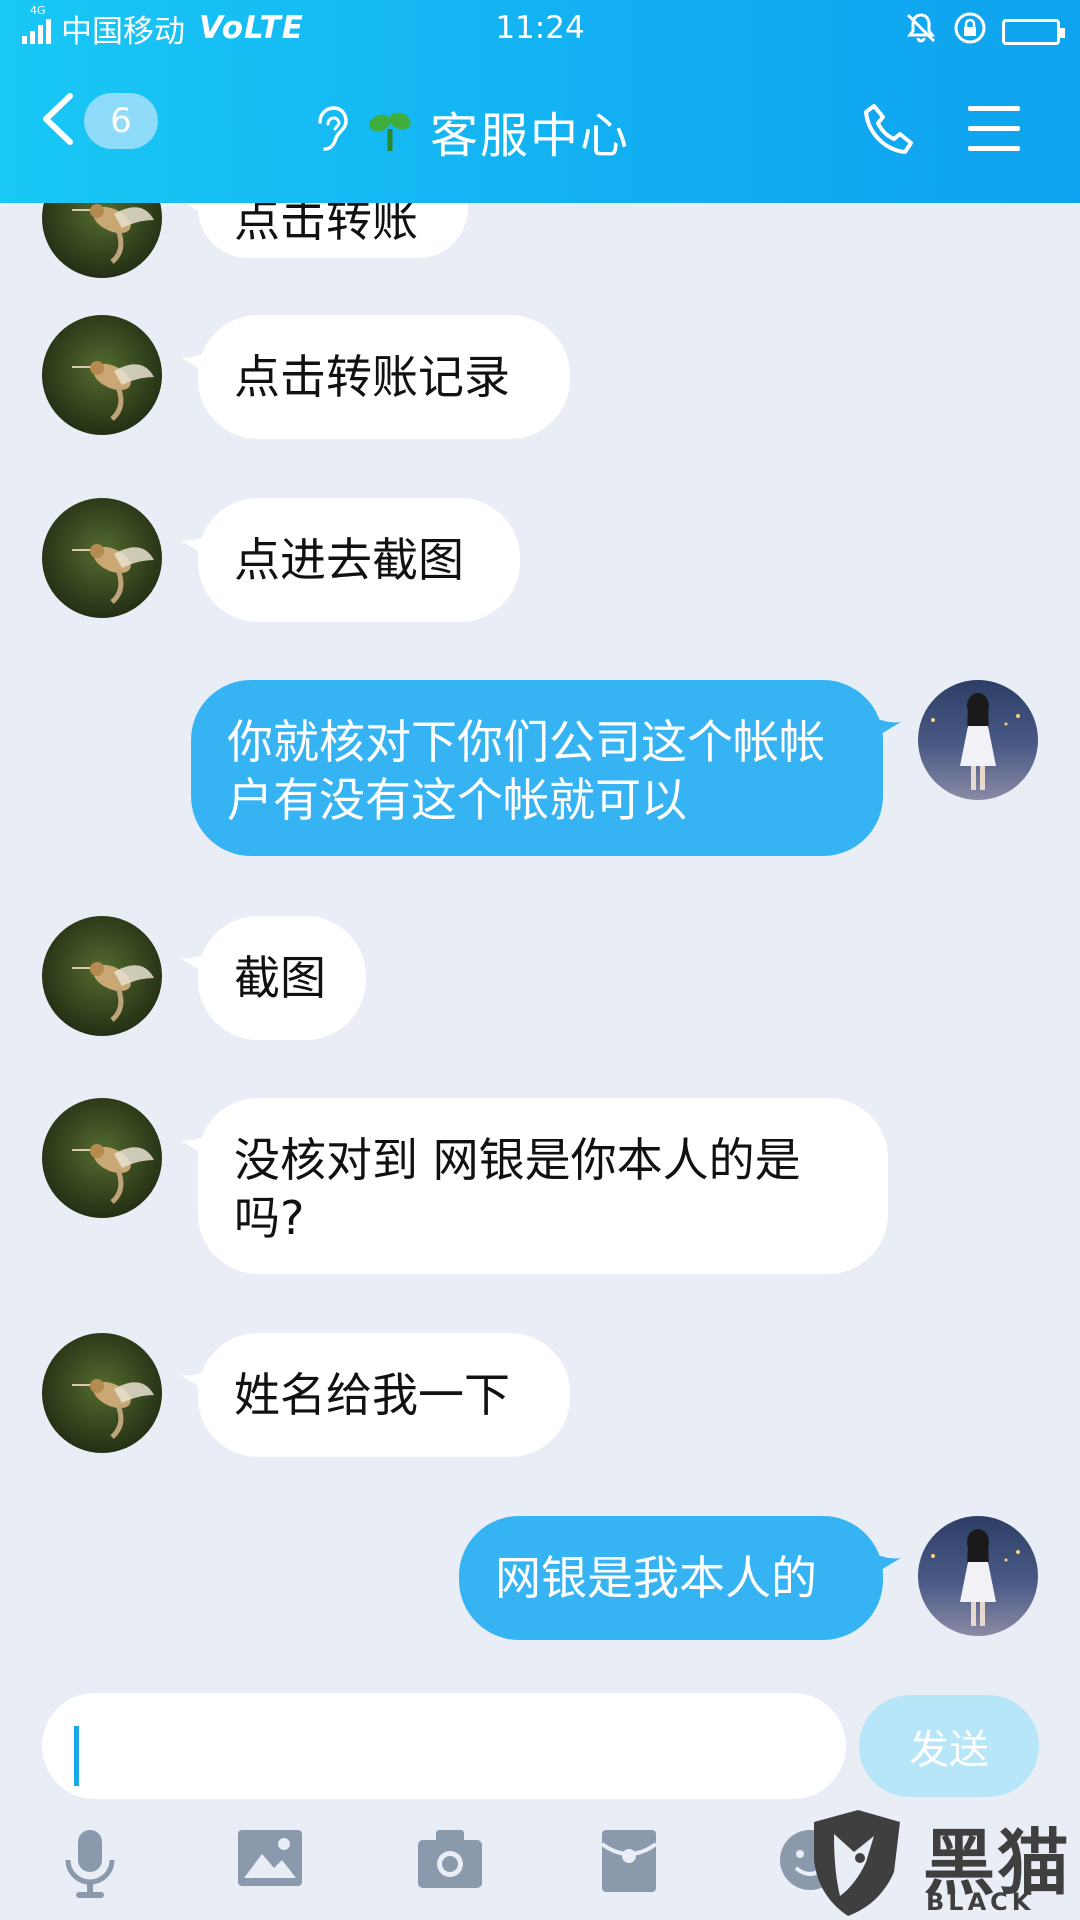 Image resolution: width=1080 pixels, height=1920 pixels. What do you see at coordinates (270, 1860) in the screenshot?
I see `image-icon` at bounding box center [270, 1860].